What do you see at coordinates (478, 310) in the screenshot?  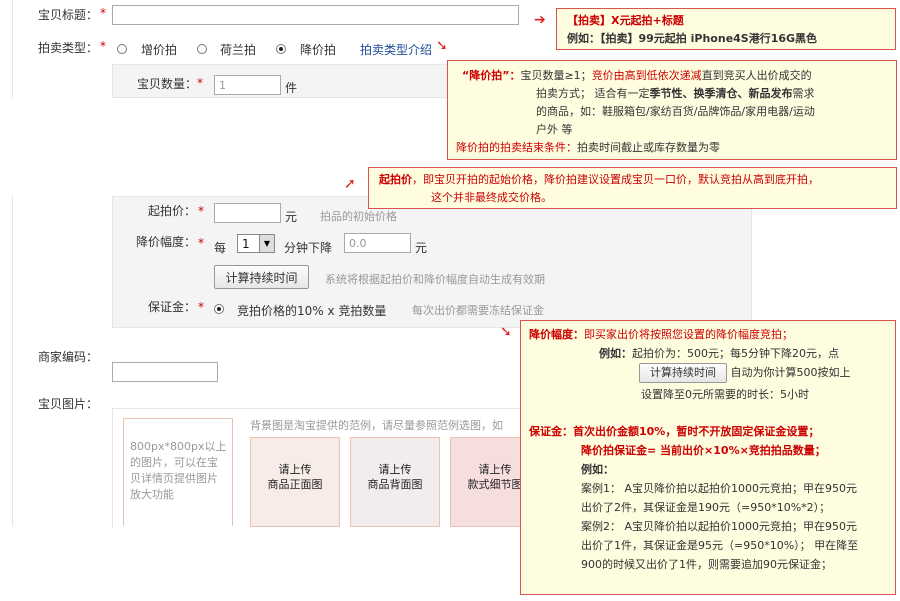 I see `deposit-hint: 每次出价都需要冻结保证金` at bounding box center [478, 310].